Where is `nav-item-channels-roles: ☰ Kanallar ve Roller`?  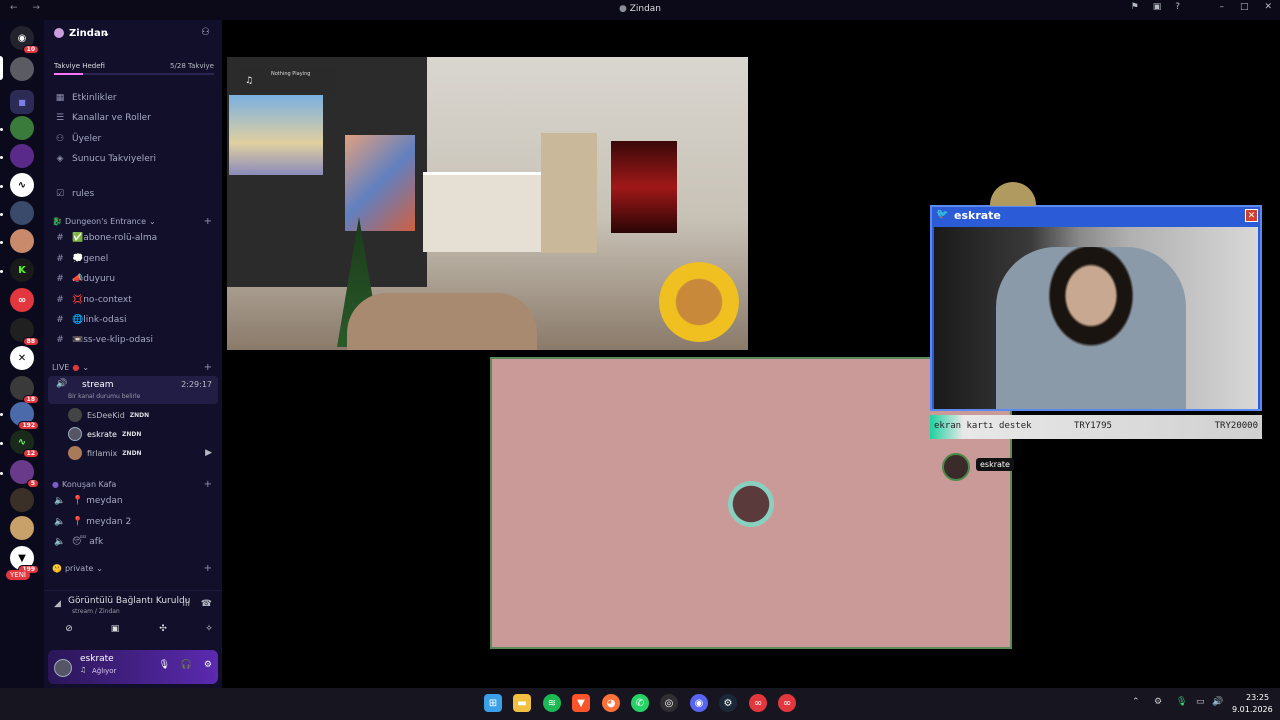 nav-item-channels-roles: ☰ Kanallar ve Roller is located at coordinates (102, 118).